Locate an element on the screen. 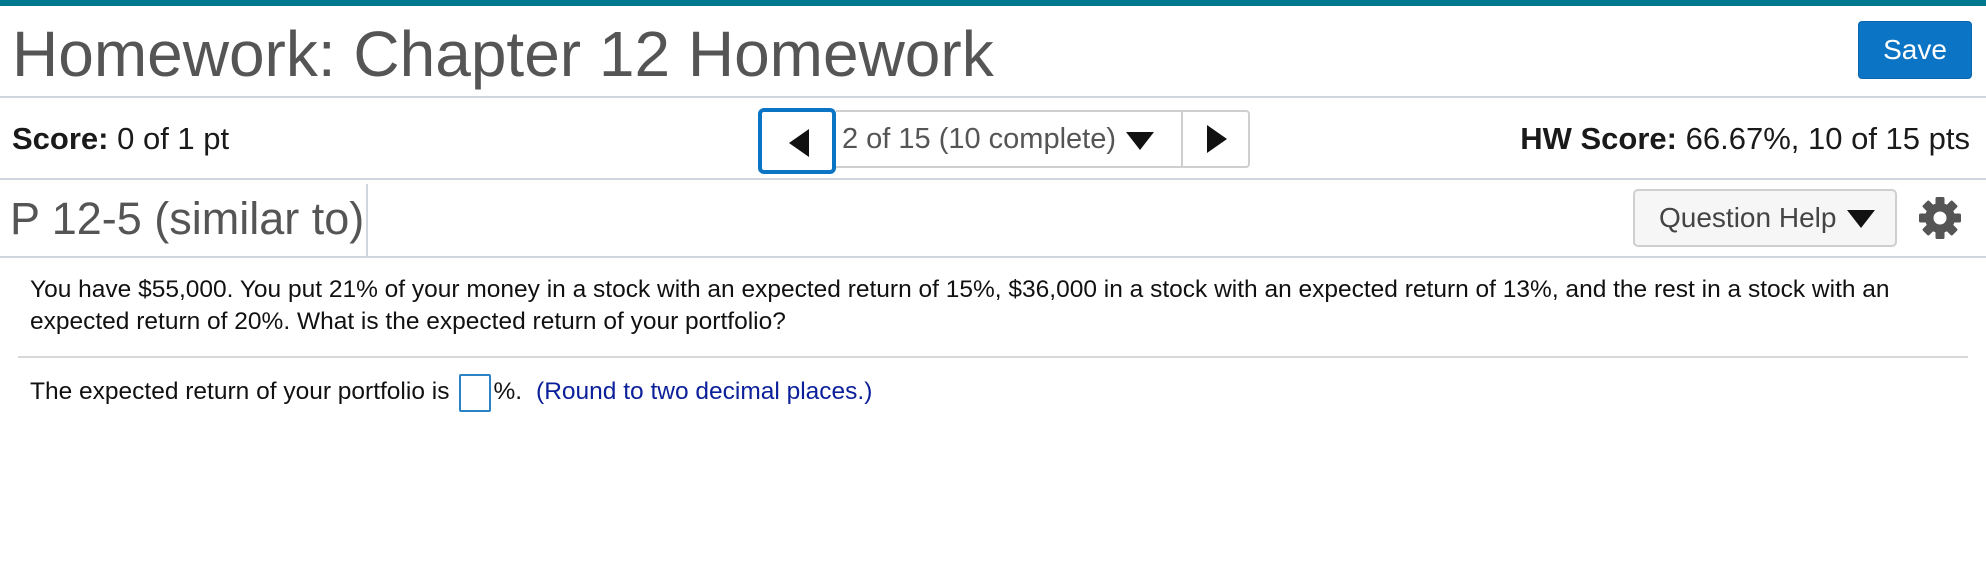 Image resolution: width=1986 pixels, height=576 pixels. next-question-button is located at coordinates (1215, 139).